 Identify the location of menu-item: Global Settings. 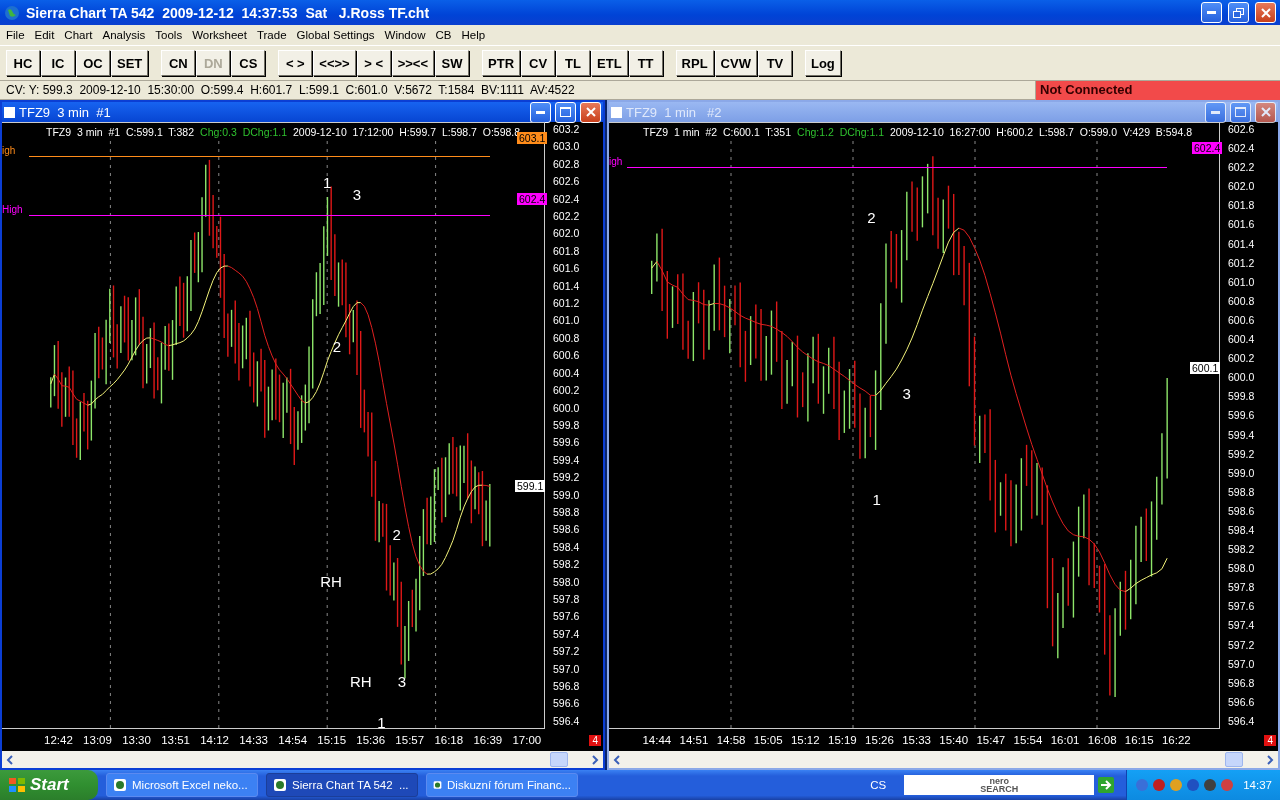
(336, 35).